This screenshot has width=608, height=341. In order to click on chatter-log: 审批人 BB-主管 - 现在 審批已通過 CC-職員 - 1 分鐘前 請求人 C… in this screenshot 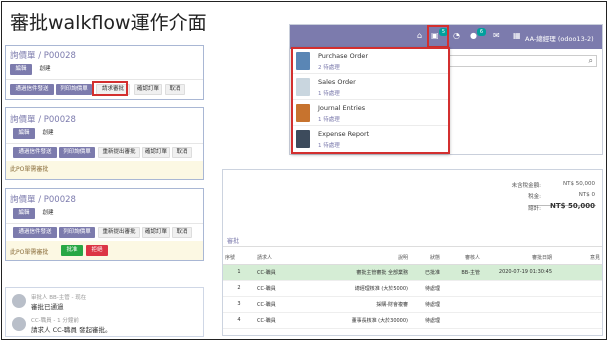, I will do `click(104, 312)`.